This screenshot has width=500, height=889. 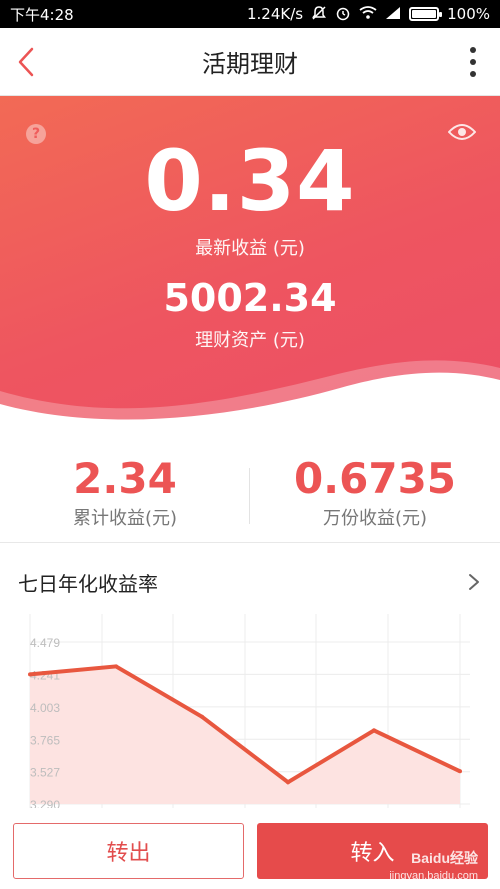 I want to click on page-title: 活期理财, so click(x=250, y=64).